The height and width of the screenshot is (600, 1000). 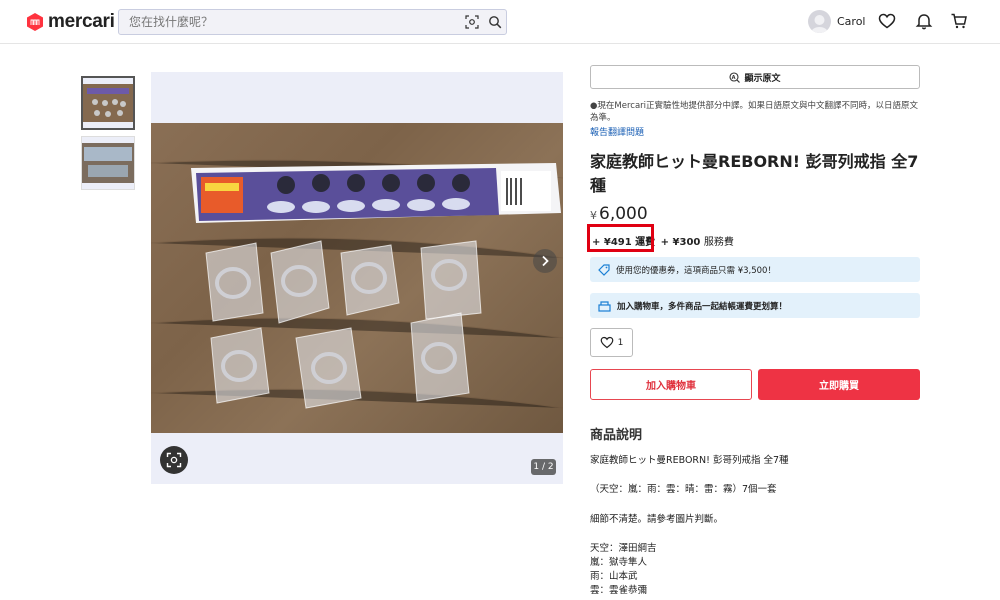 What do you see at coordinates (702, 306) in the screenshot?
I see `cart-note: 加入購物車，多件商品一起結帳運費更划算！` at bounding box center [702, 306].